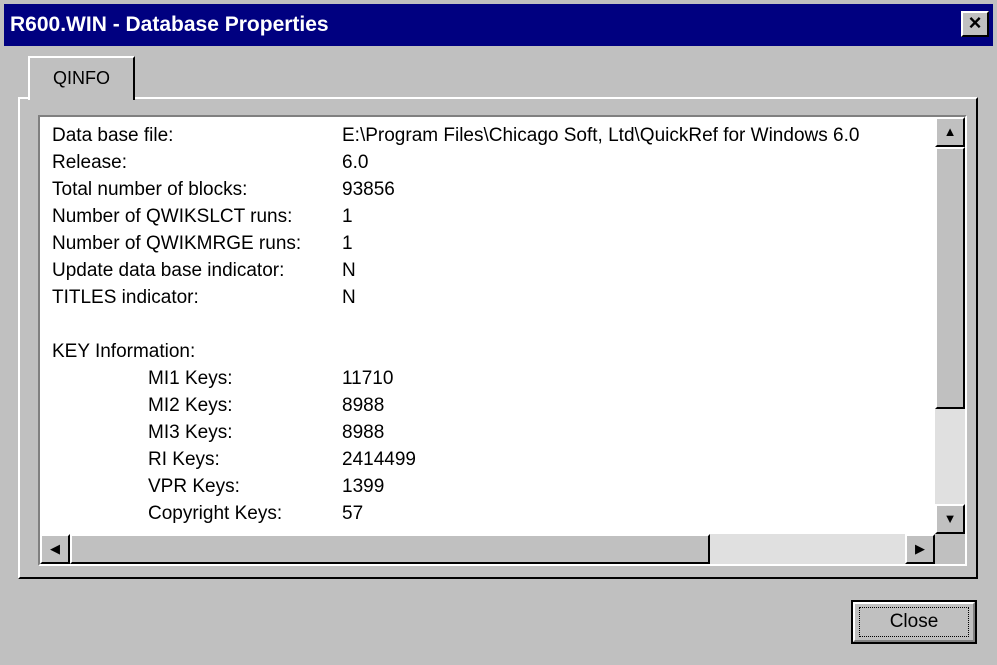 The width and height of the screenshot is (997, 665). Describe the element at coordinates (920, 549) in the screenshot. I see `scroll-right-arrow-icon: ▶` at that location.